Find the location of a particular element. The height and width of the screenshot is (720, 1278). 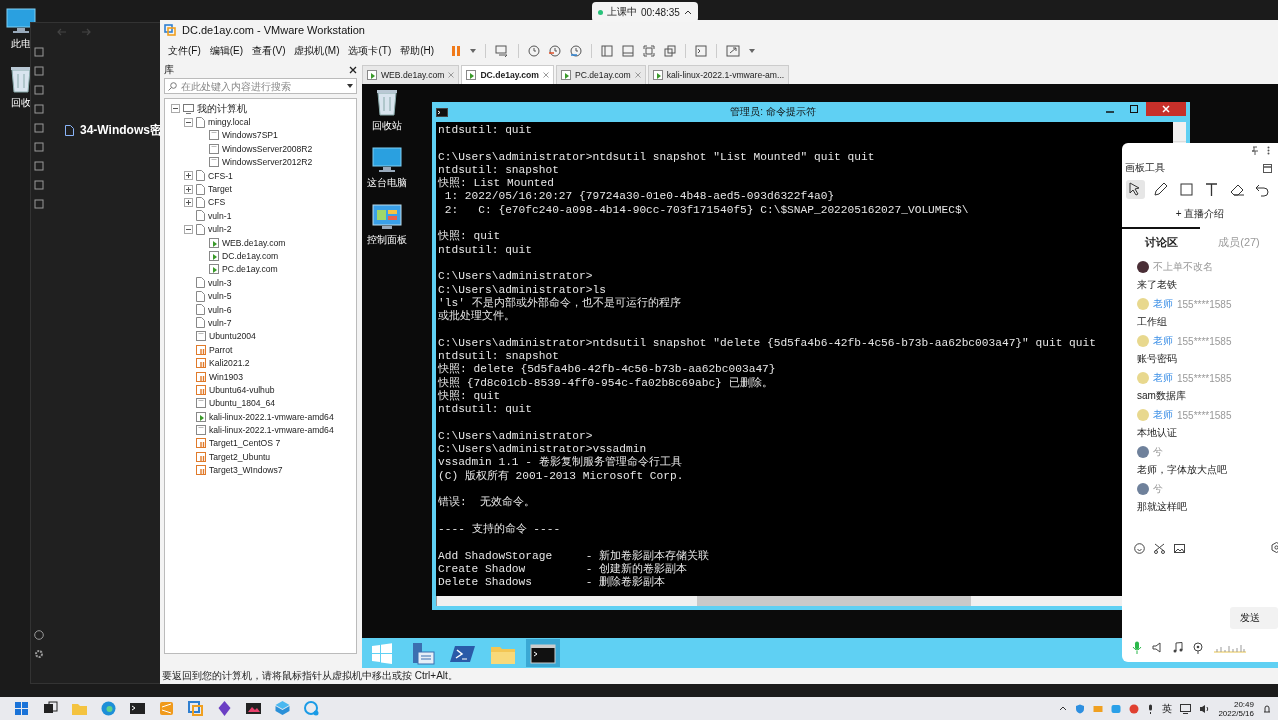

tree-item: vuln-2 is located at coordinates (220, 229).